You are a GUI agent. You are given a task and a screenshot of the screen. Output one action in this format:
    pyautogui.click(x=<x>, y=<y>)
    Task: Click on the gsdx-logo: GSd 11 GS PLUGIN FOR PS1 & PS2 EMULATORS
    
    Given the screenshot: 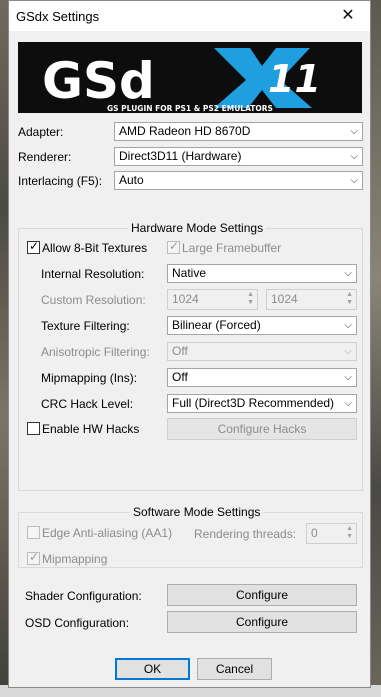 What is the action you would take?
    pyautogui.click(x=190, y=77)
    